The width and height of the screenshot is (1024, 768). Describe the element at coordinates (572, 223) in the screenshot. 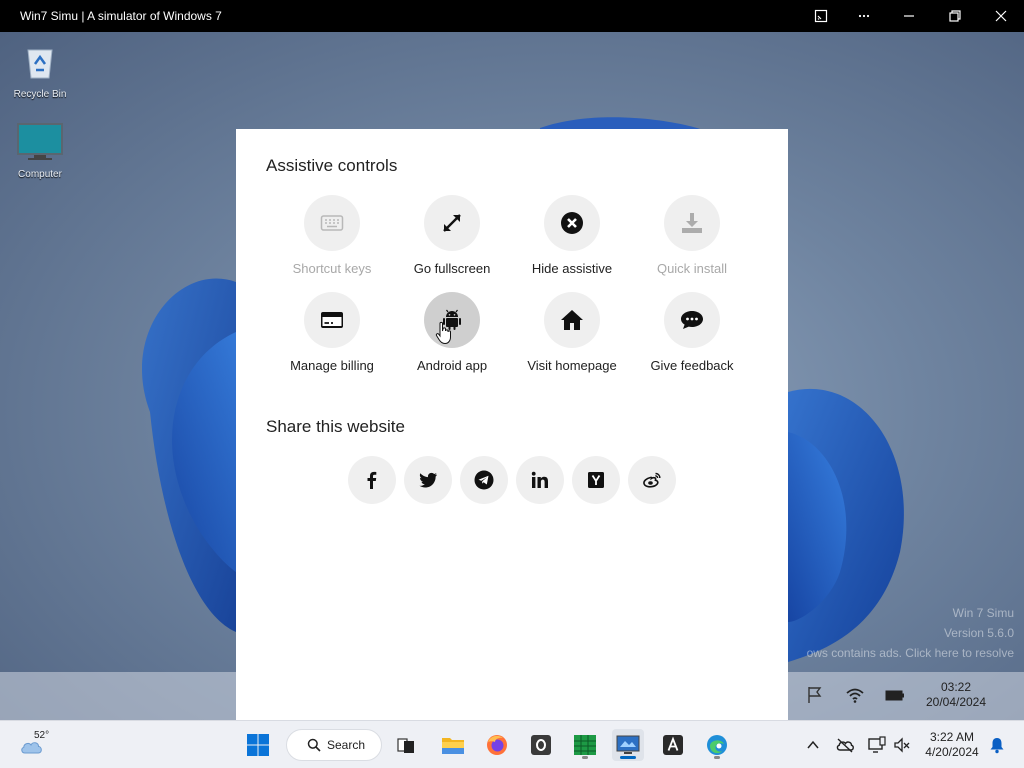

I see `close-circle-icon` at that location.